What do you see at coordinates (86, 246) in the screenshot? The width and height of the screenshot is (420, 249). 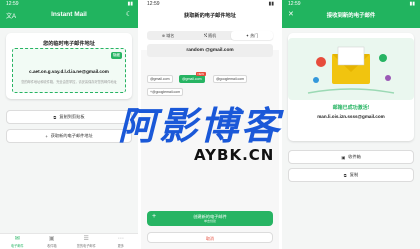 I see `tab-label: 您的电子邮件` at bounding box center [86, 246].